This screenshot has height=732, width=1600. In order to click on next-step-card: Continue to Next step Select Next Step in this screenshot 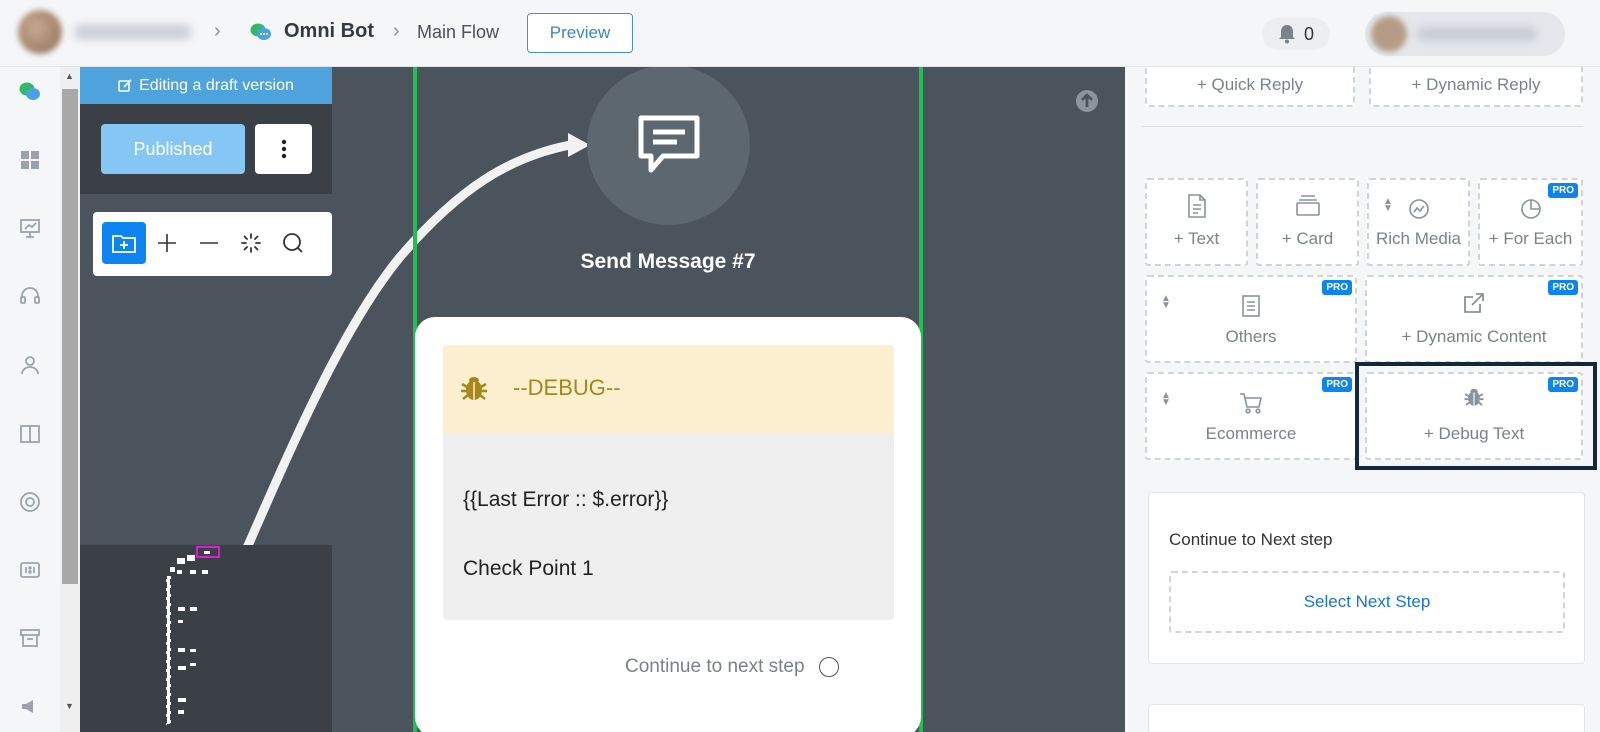, I will do `click(1366, 578)`.